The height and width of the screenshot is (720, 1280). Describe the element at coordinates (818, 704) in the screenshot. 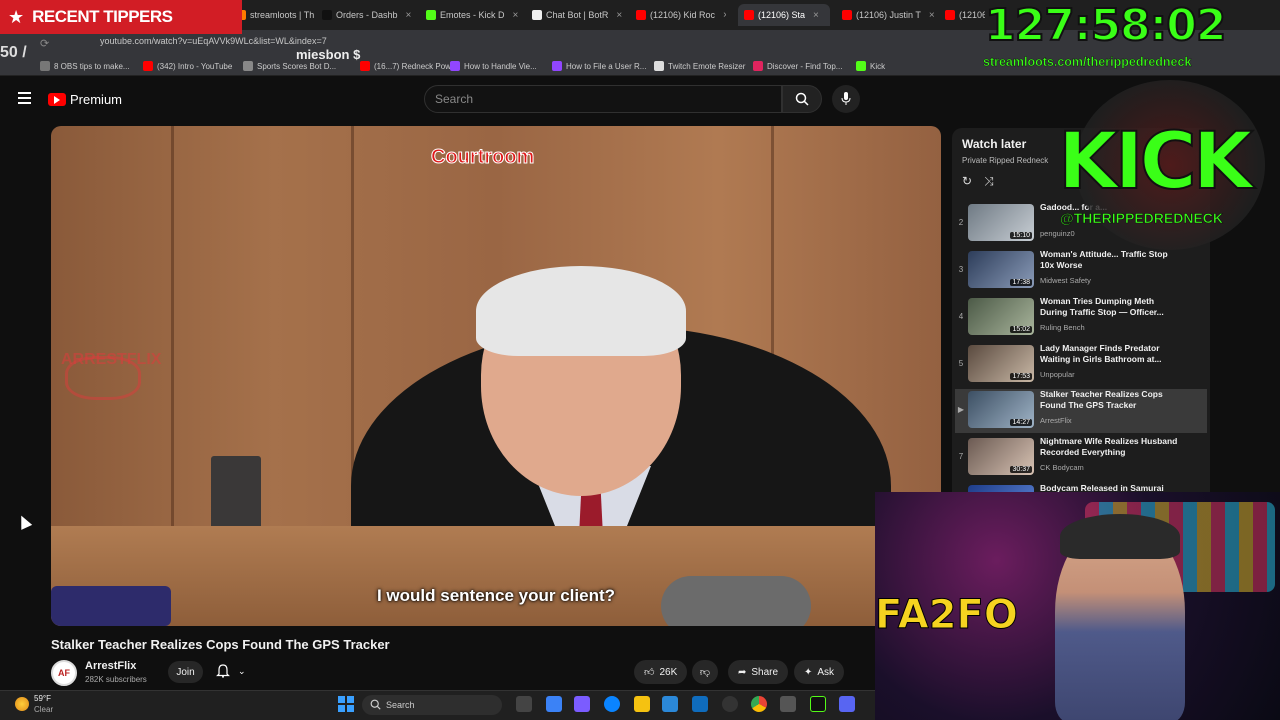

I see `terminal-icon` at that location.